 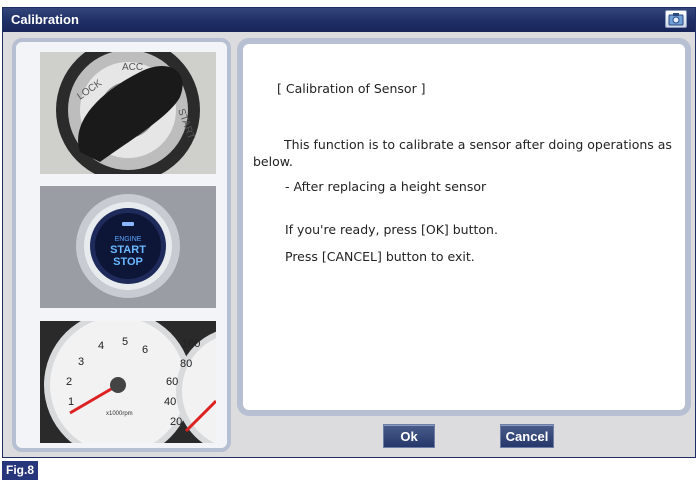 I want to click on svg-text: 3, so click(x=81, y=362).